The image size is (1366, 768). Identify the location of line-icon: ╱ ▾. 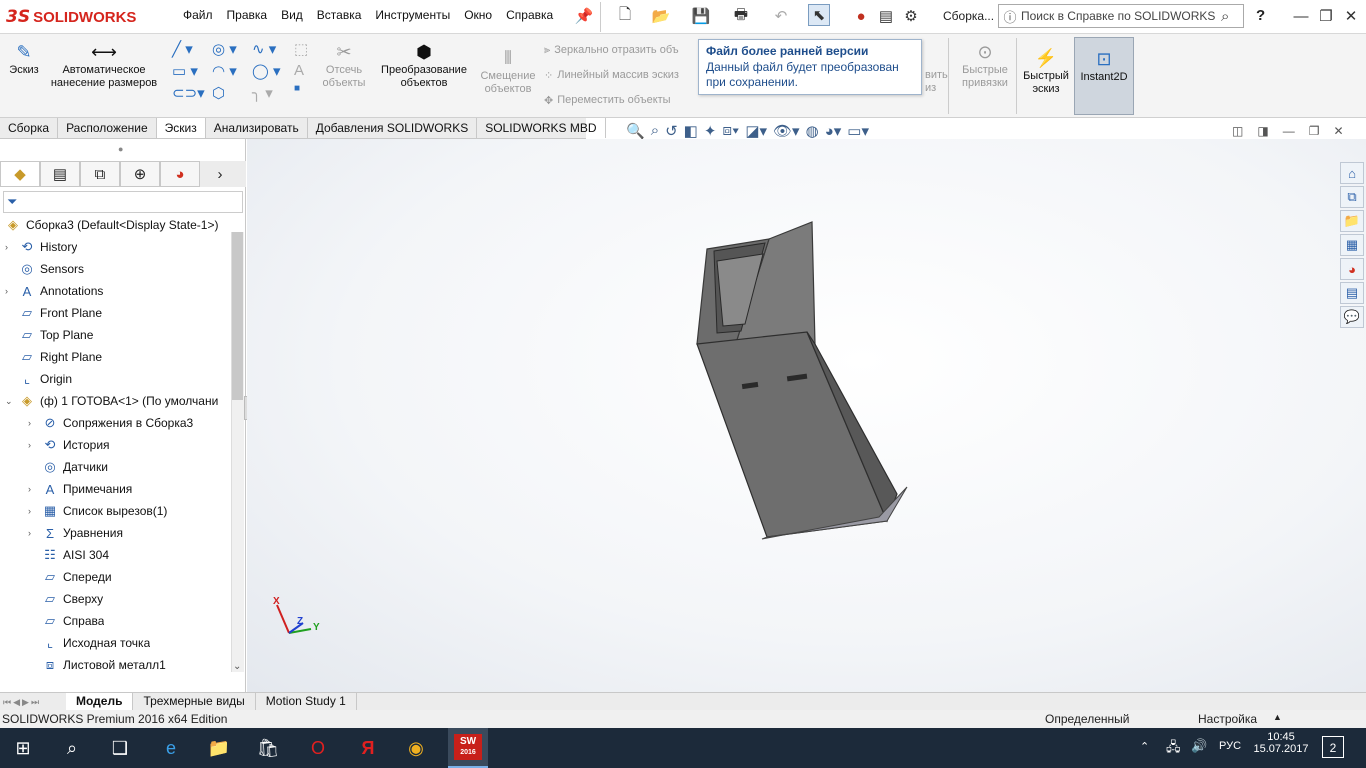
(192, 49).